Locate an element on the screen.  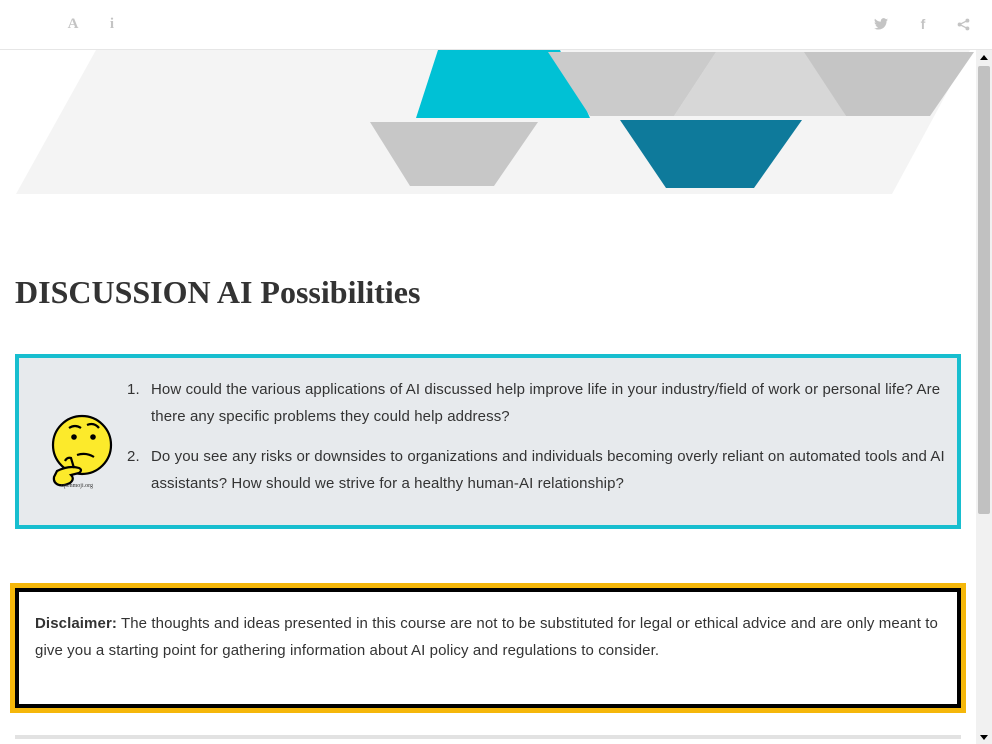
facebook-icon: f is located at coordinates (923, 24).